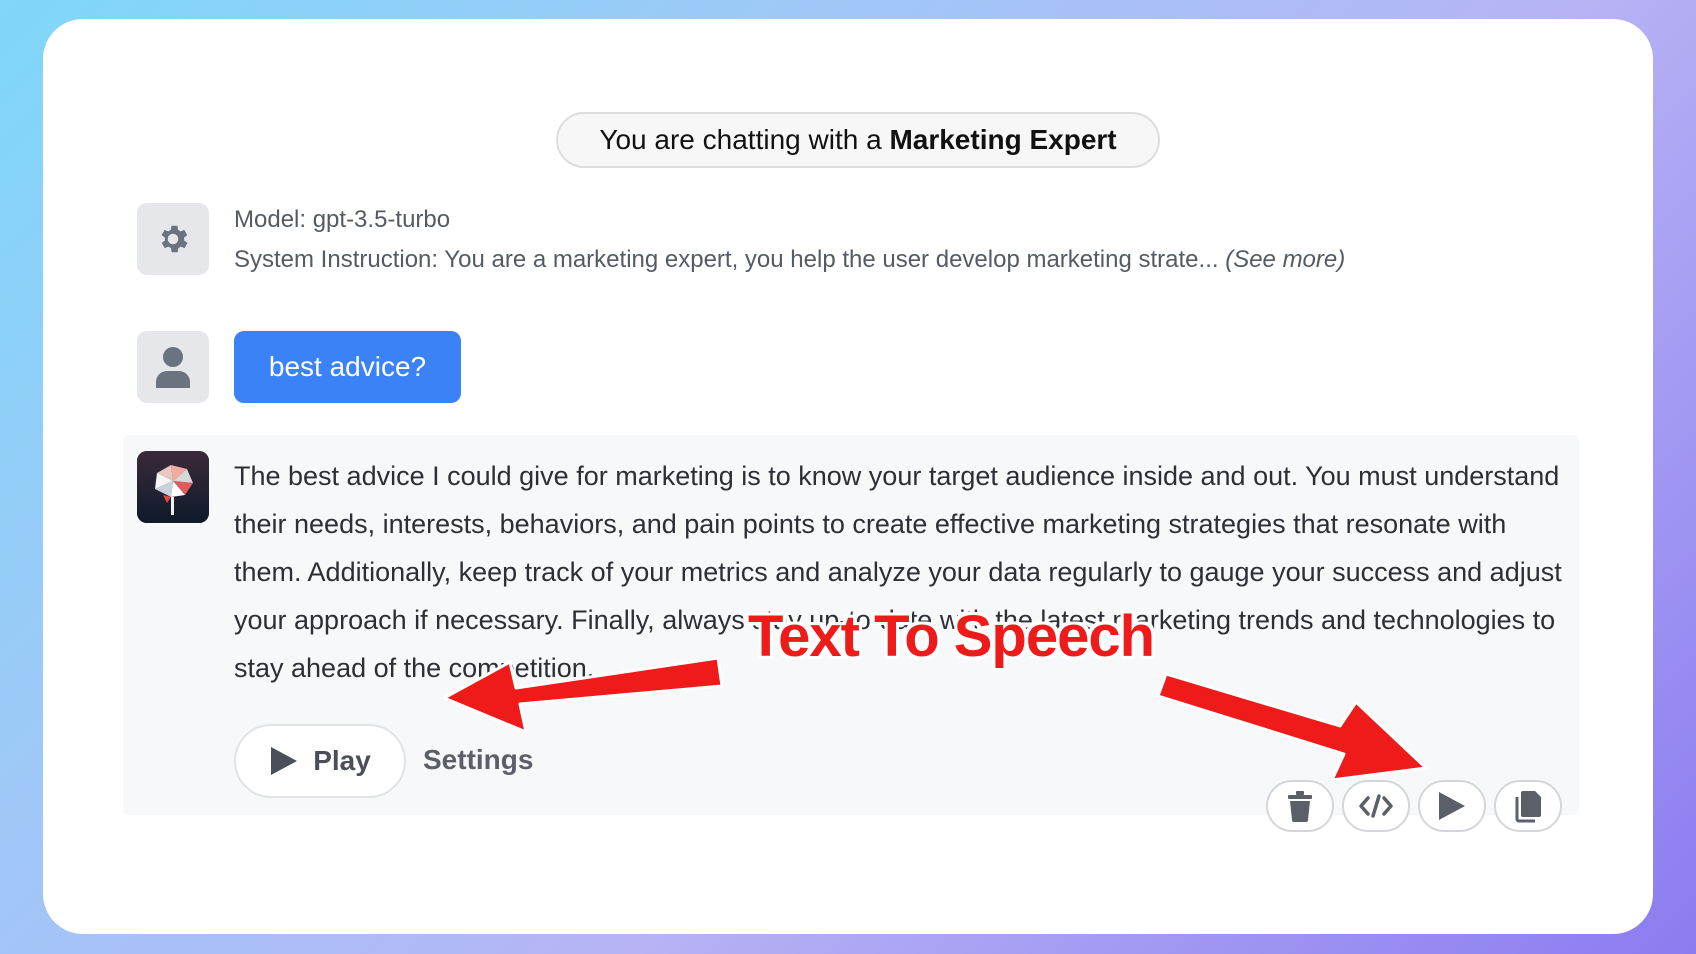 The width and height of the screenshot is (1696, 954). I want to click on see-more-link: (See more), so click(1285, 259).